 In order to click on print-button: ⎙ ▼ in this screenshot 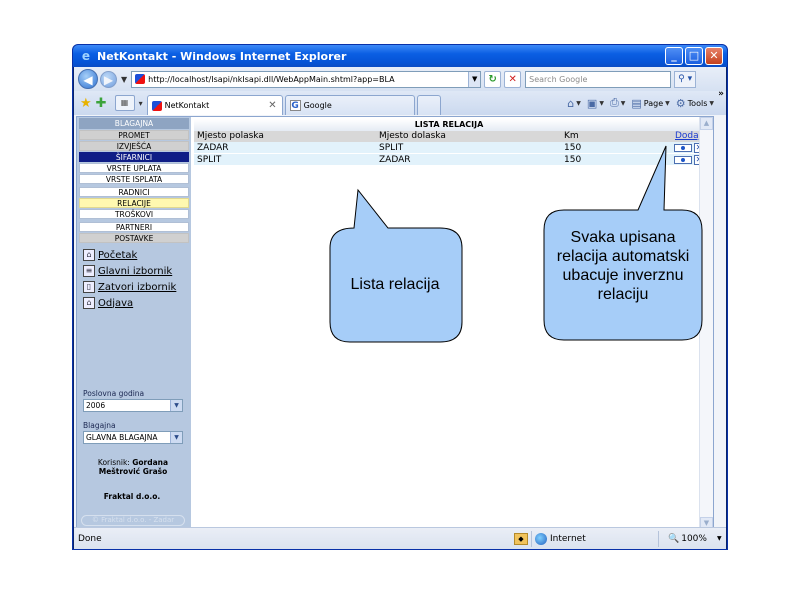, I will do `click(617, 103)`.